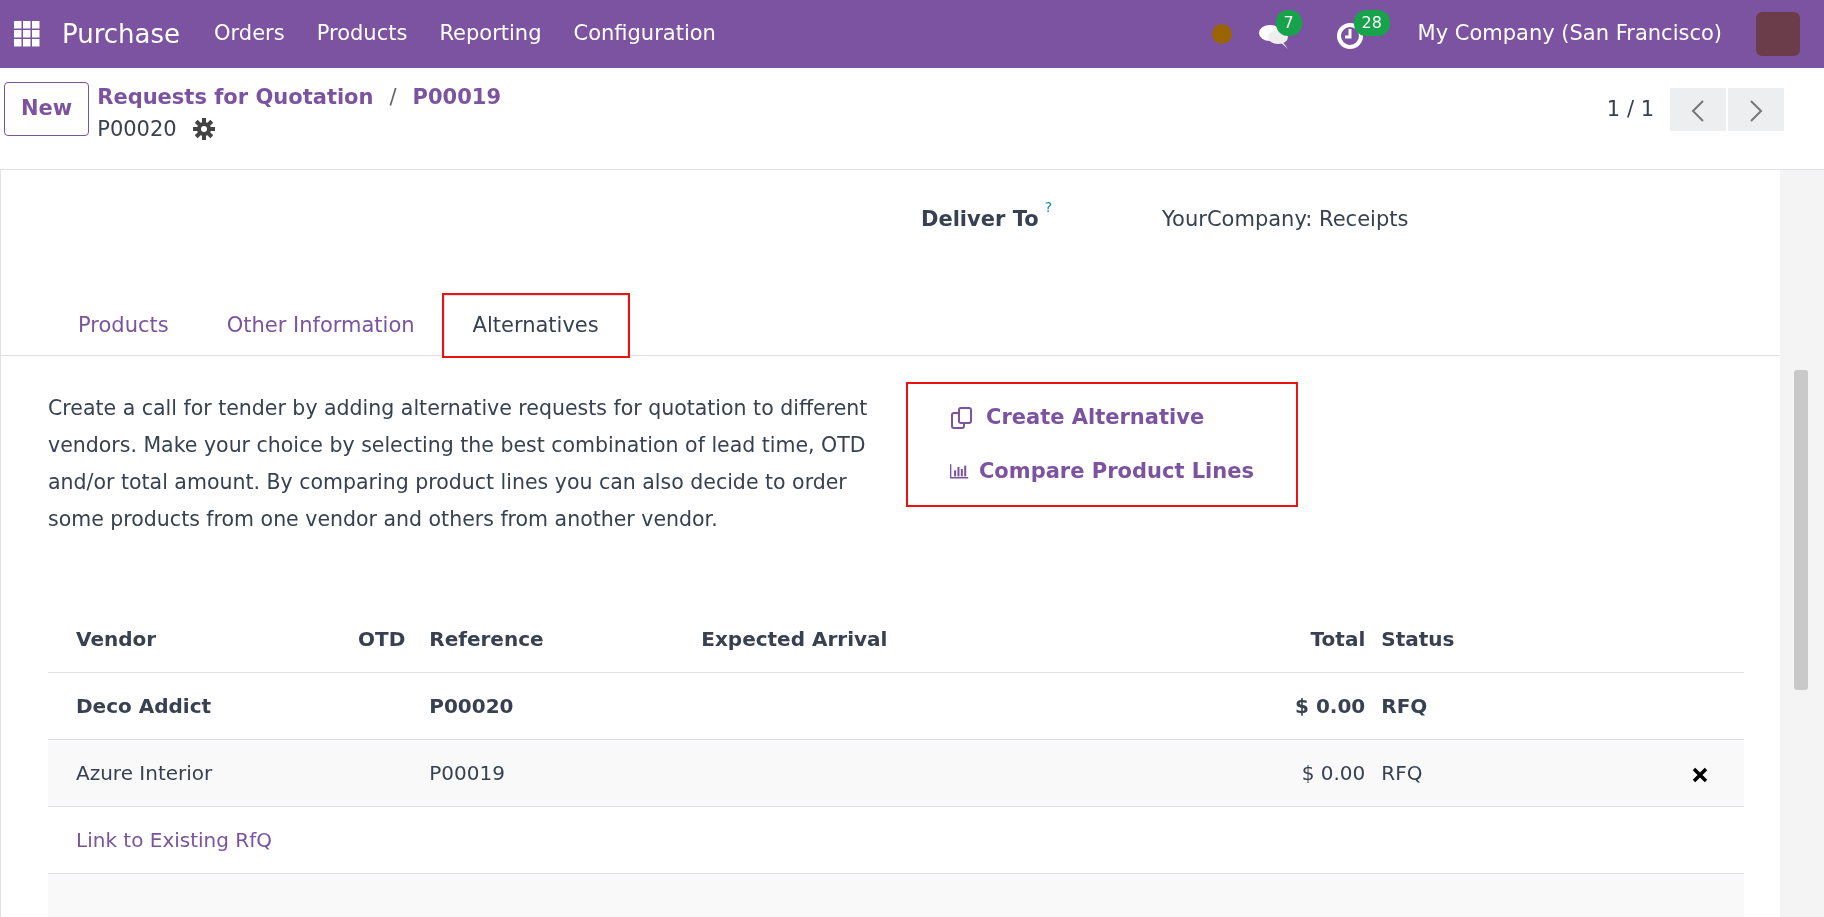 The height and width of the screenshot is (917, 1824). Describe the element at coordinates (1288, 23) in the screenshot. I see `message-count: 7` at that location.